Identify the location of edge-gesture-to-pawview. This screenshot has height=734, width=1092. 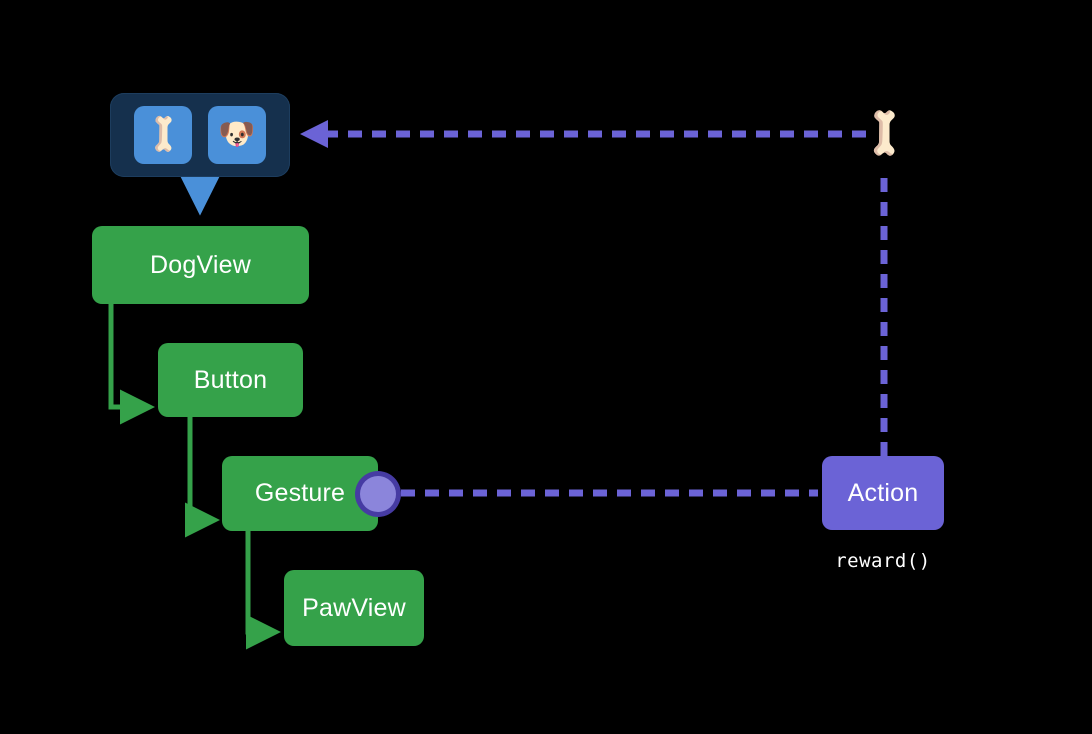
(263, 590).